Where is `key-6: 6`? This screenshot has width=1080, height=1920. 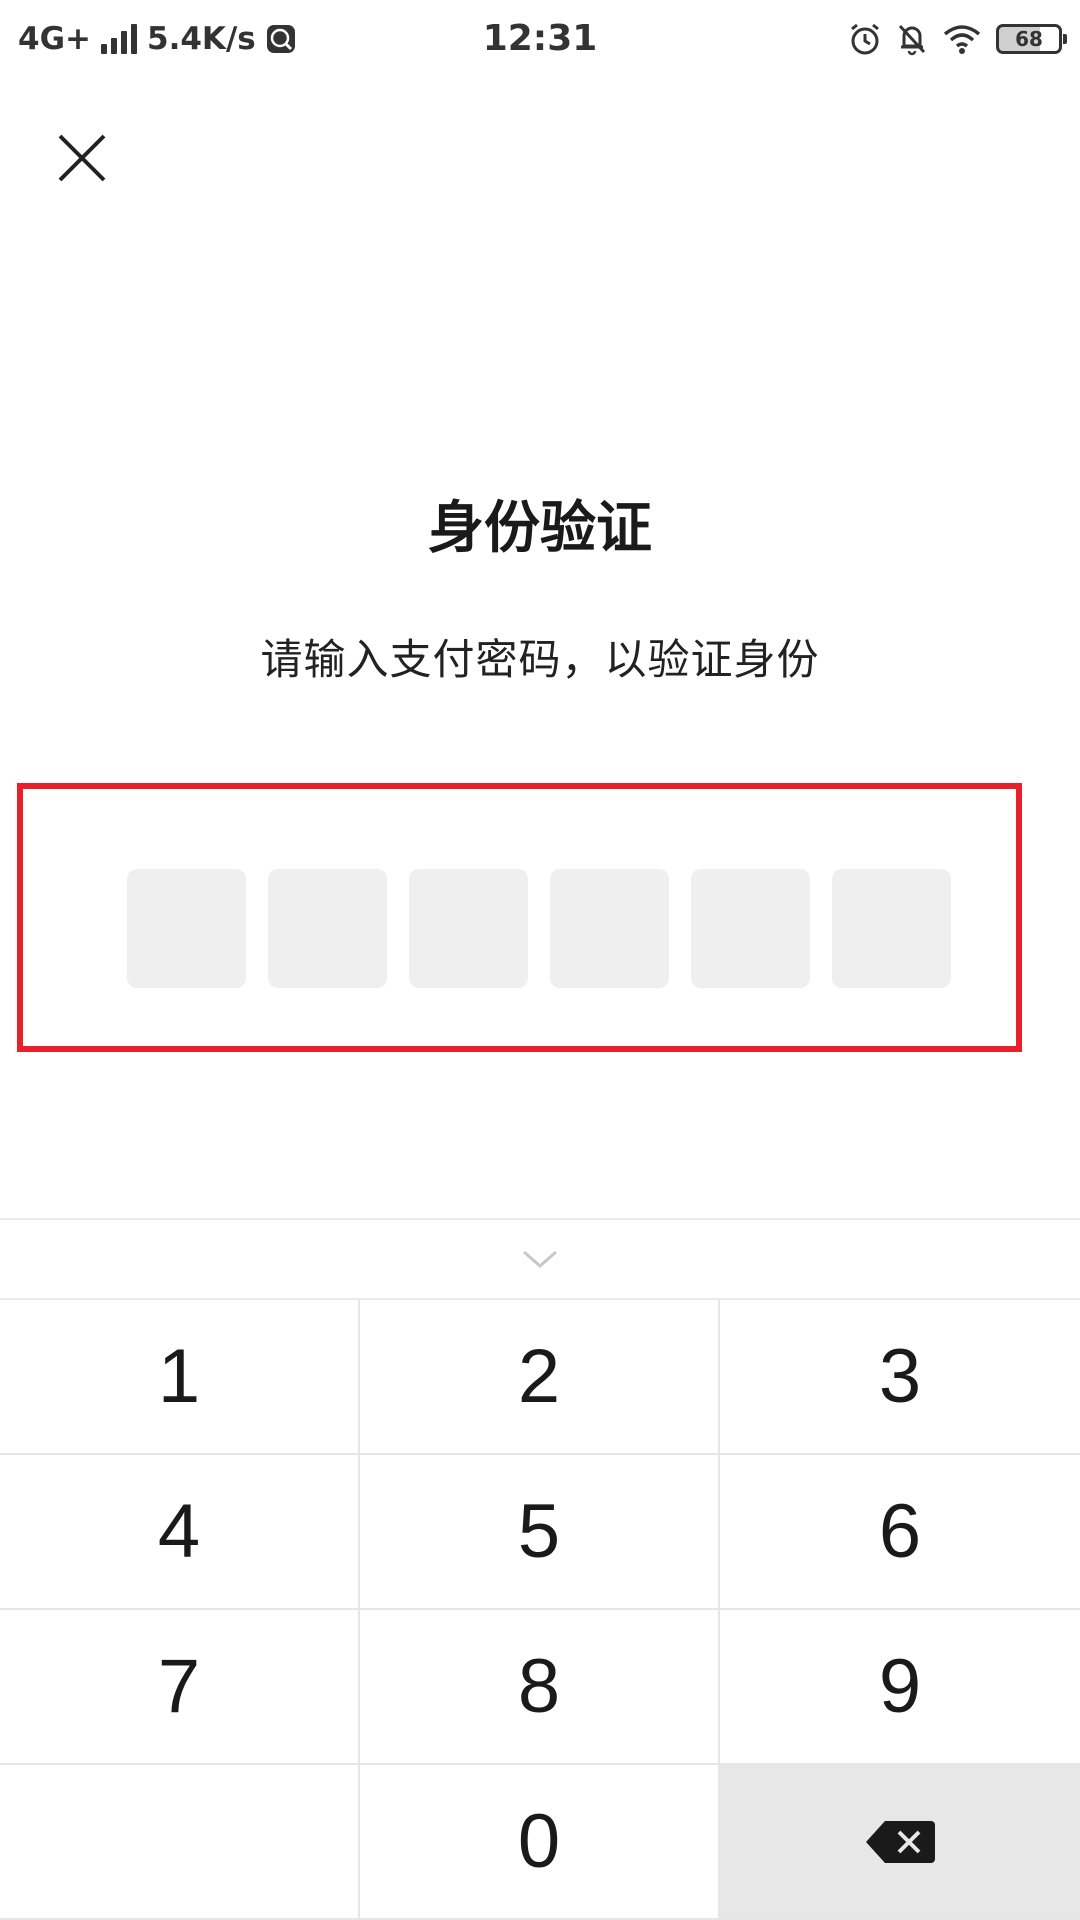
key-6: 6 is located at coordinates (900, 1532).